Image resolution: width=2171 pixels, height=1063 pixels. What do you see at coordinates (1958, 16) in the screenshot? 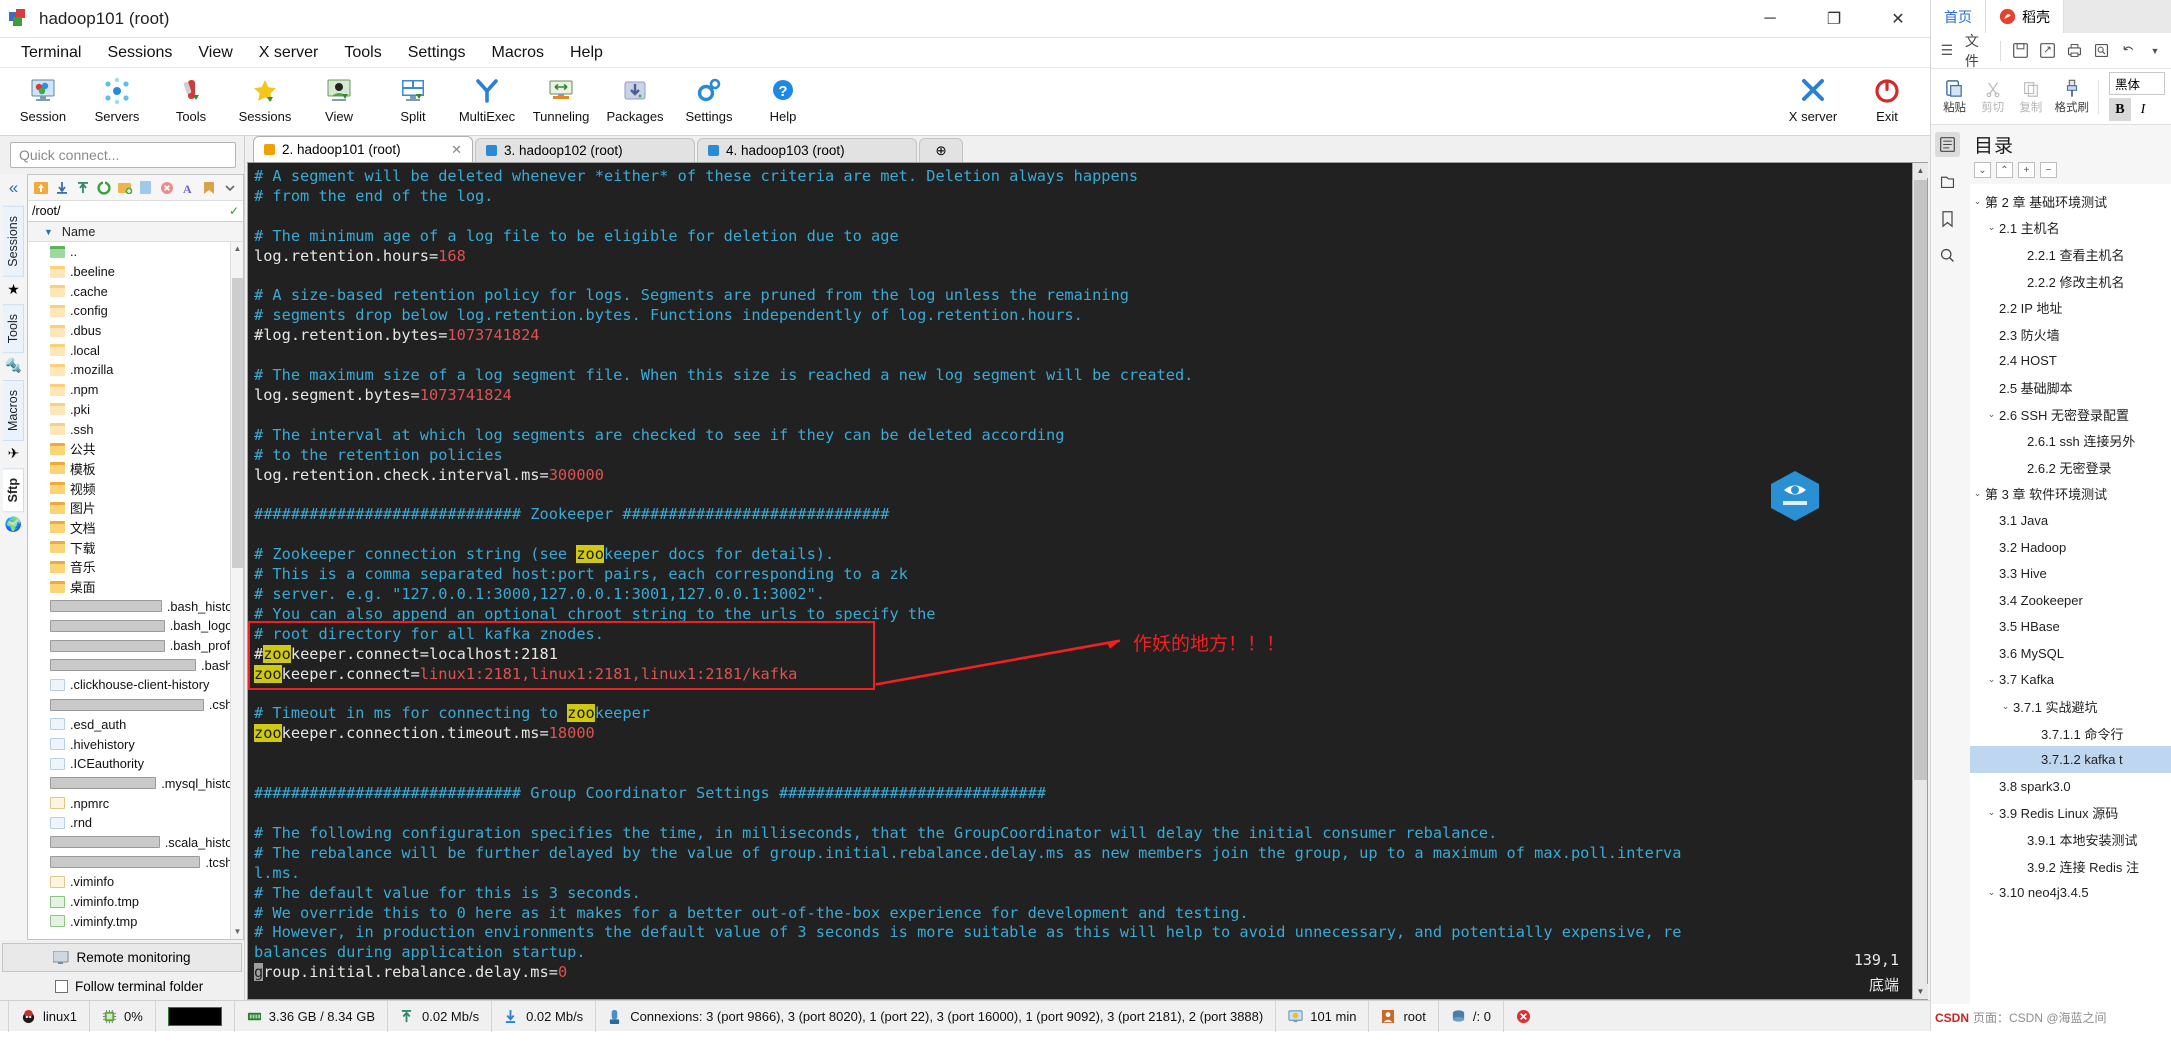
I see `wps-tab-home: 首页` at bounding box center [1958, 16].